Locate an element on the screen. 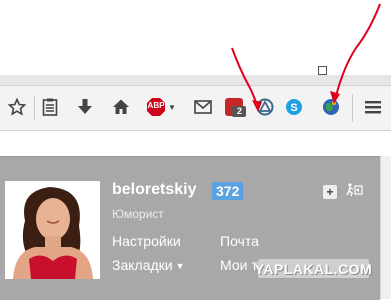 This screenshot has width=391, height=300. notifications-icon: 2 is located at coordinates (236, 107).